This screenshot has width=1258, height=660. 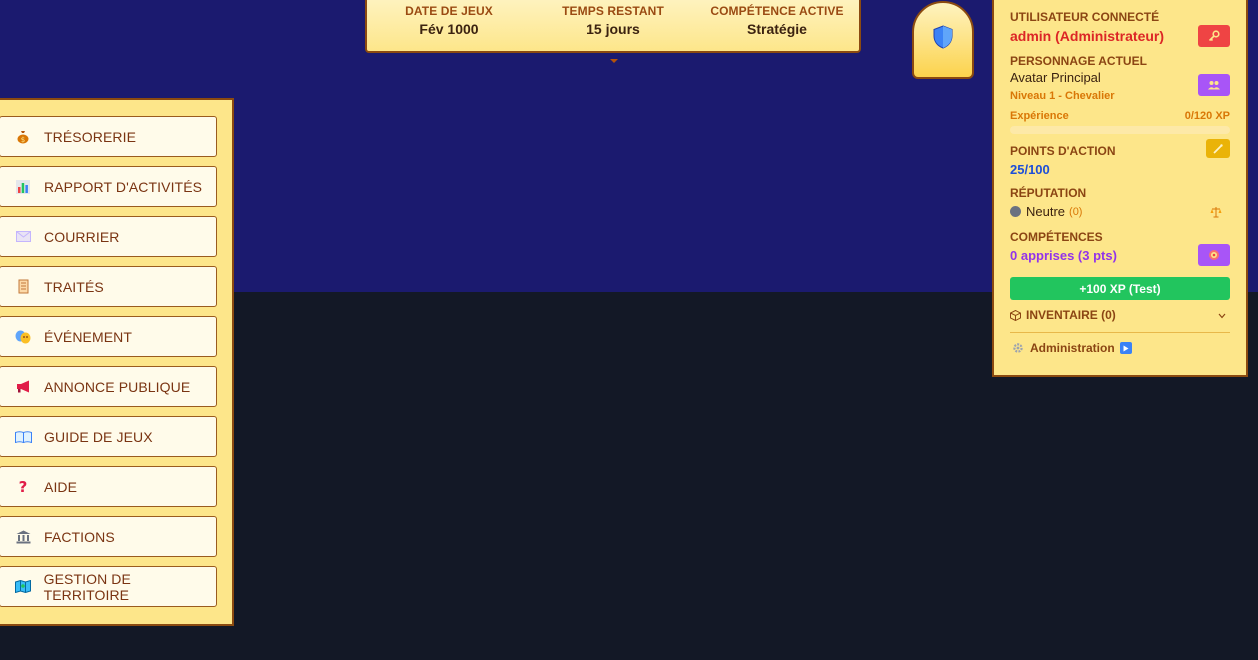 I want to click on map-icon, so click(x=23, y=587).